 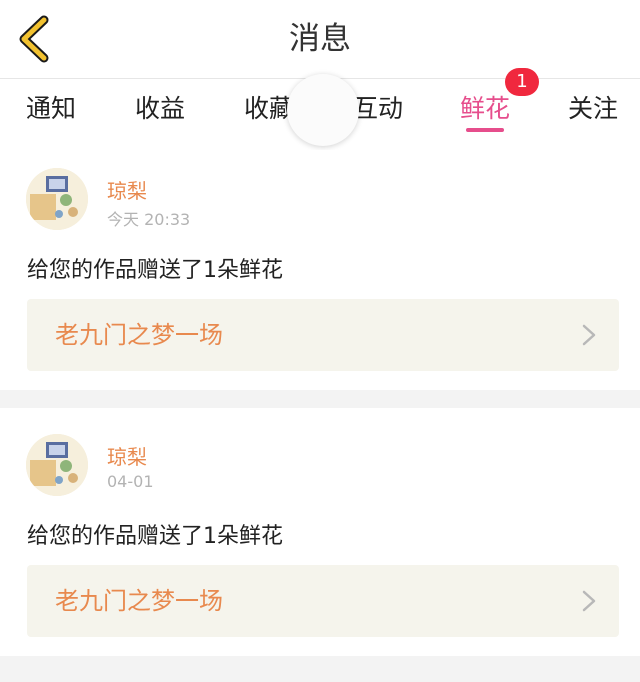 I want to click on tab-interaction: 互动, so click(x=378, y=109).